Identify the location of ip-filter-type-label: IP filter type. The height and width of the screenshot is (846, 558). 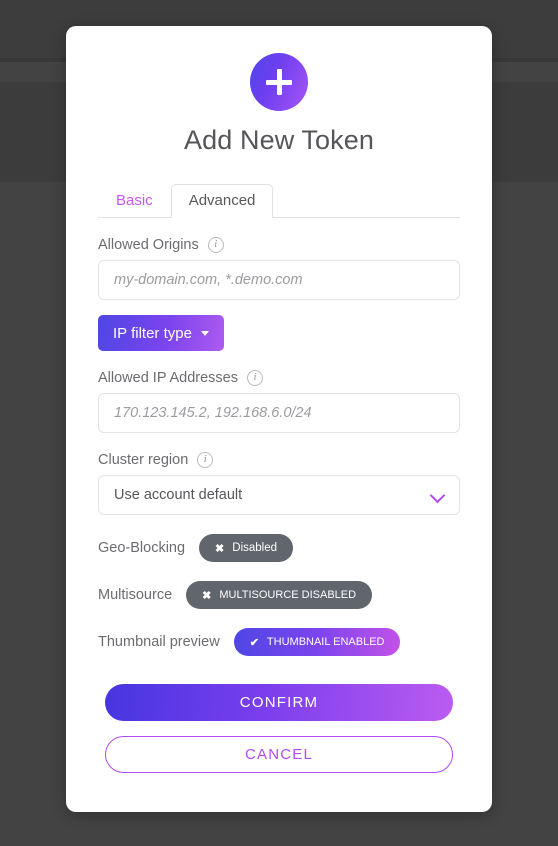
(152, 333).